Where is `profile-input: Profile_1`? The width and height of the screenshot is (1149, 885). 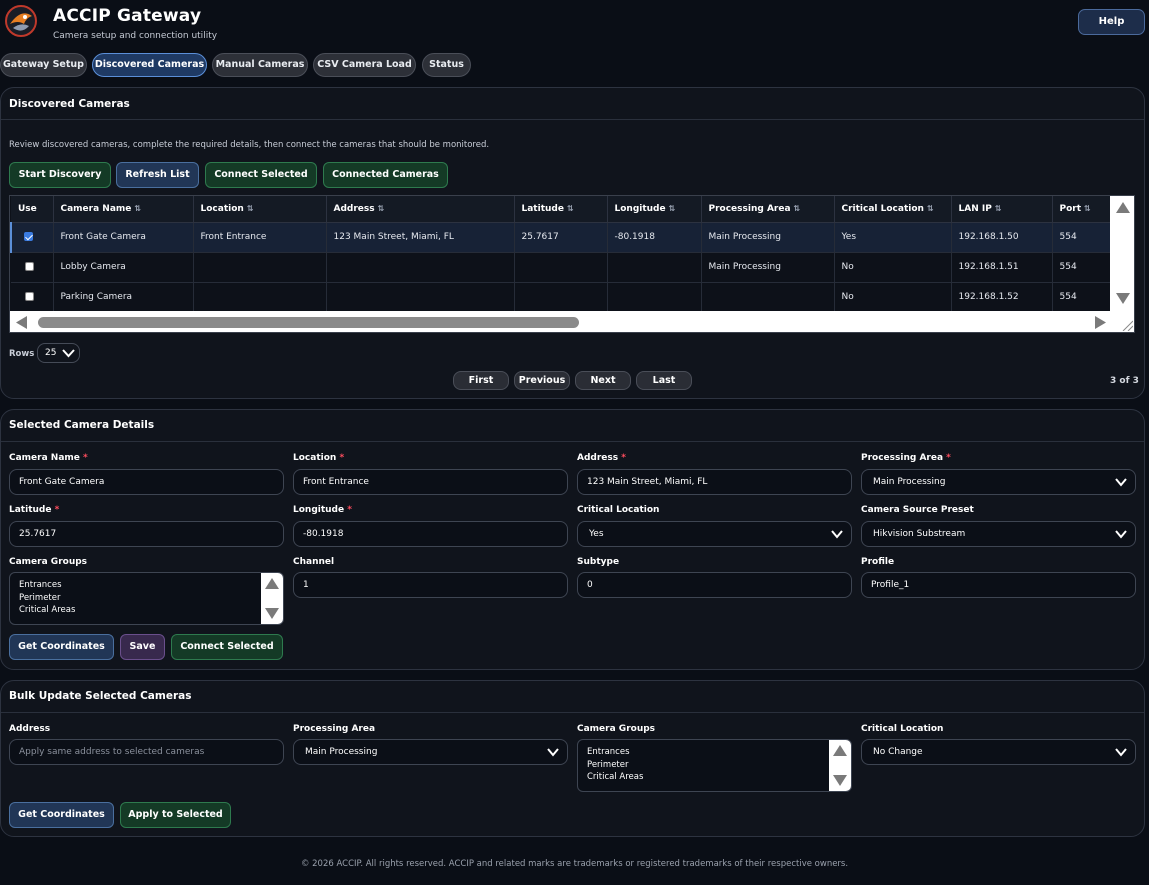 profile-input: Profile_1 is located at coordinates (998, 585).